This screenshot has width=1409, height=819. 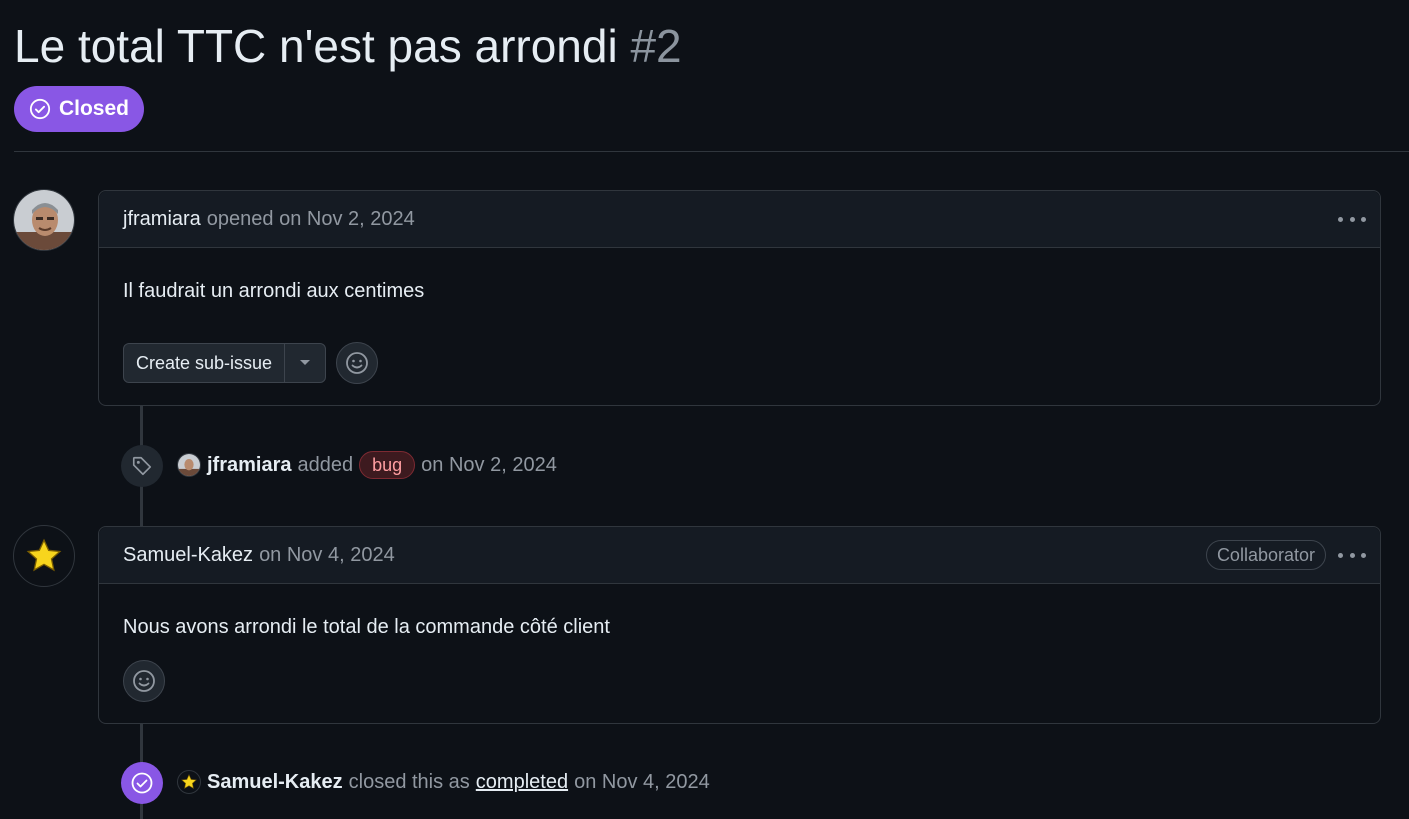 I want to click on comment-author: Samuel-Kakez, so click(x=188, y=555).